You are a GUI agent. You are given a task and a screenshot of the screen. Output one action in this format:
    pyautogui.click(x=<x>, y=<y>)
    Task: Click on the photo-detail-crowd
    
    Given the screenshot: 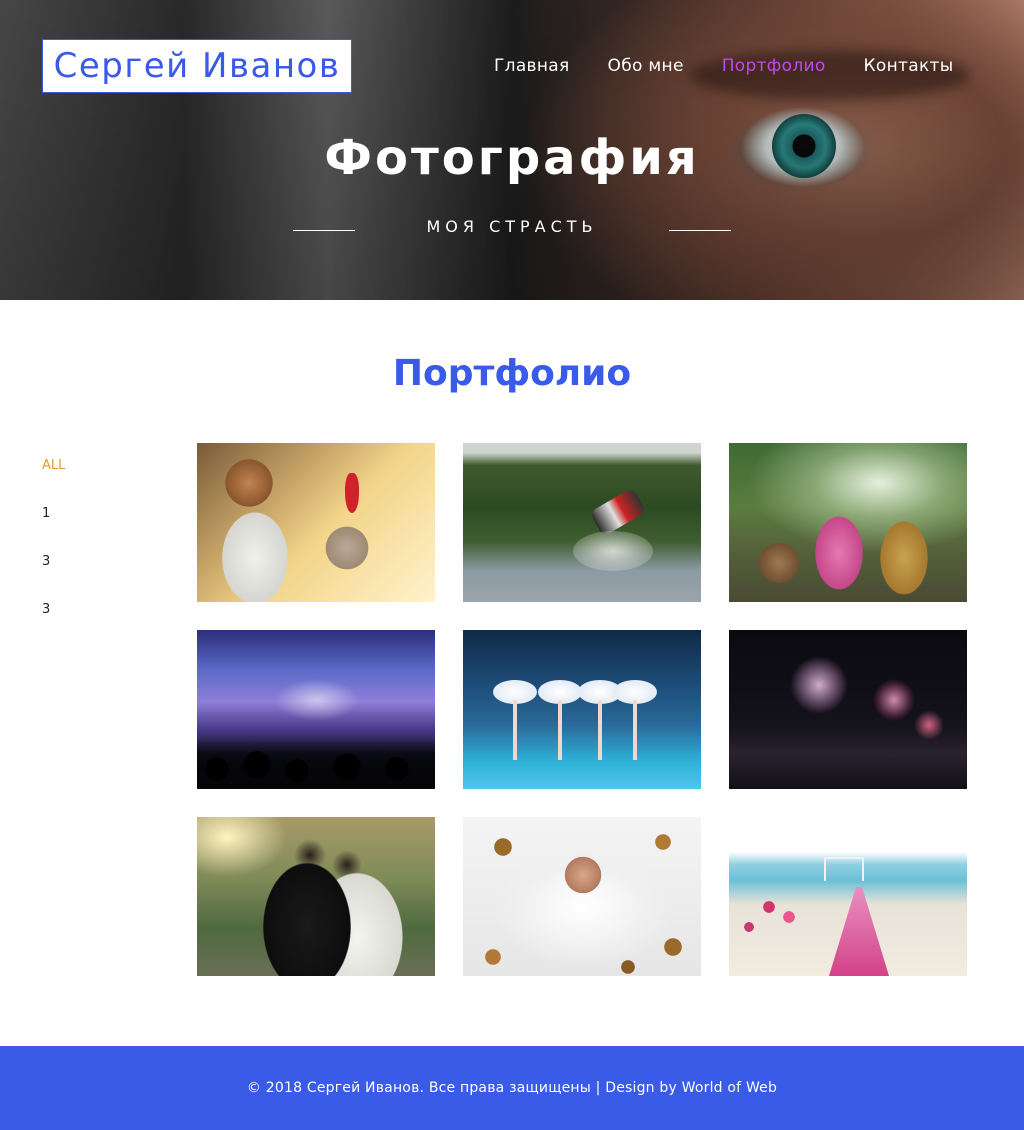 What is the action you would take?
    pyautogui.click(x=316, y=764)
    